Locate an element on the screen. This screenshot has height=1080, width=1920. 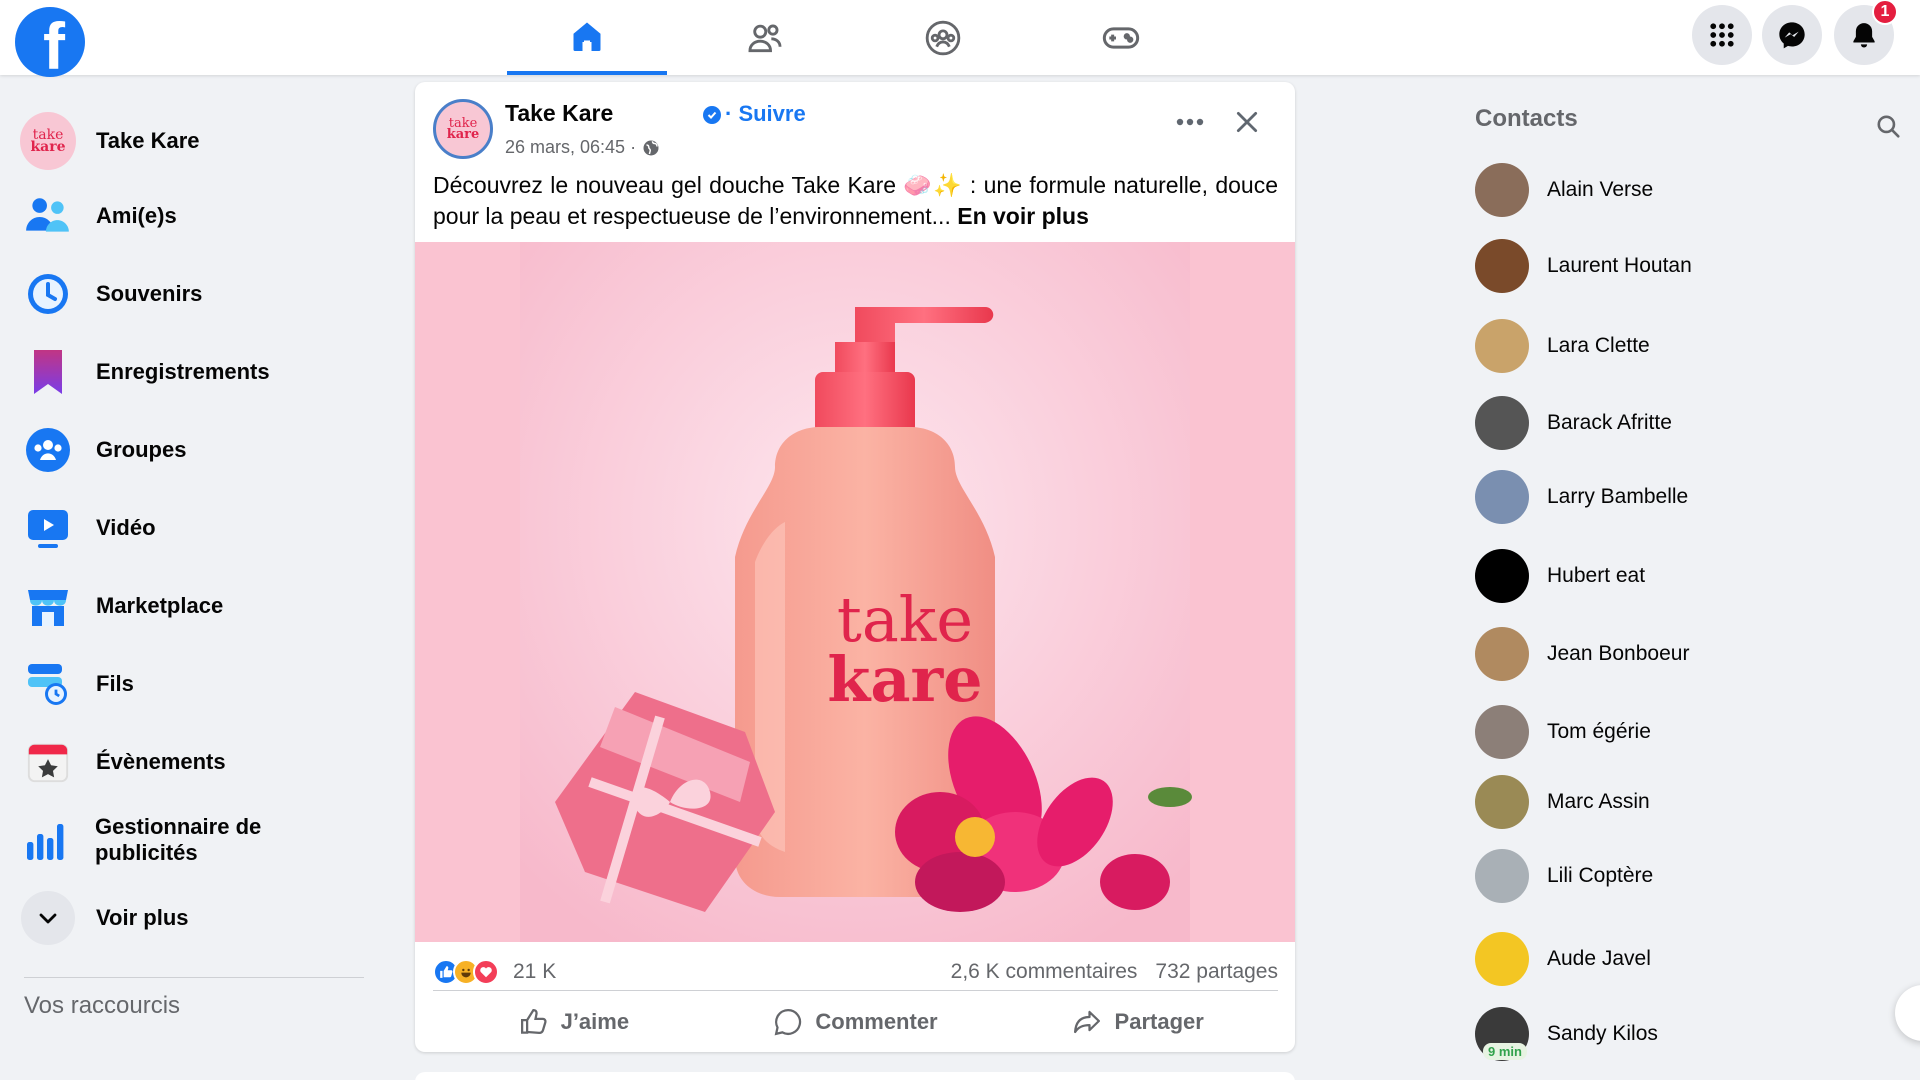
close-icon is located at coordinates (1247, 122).